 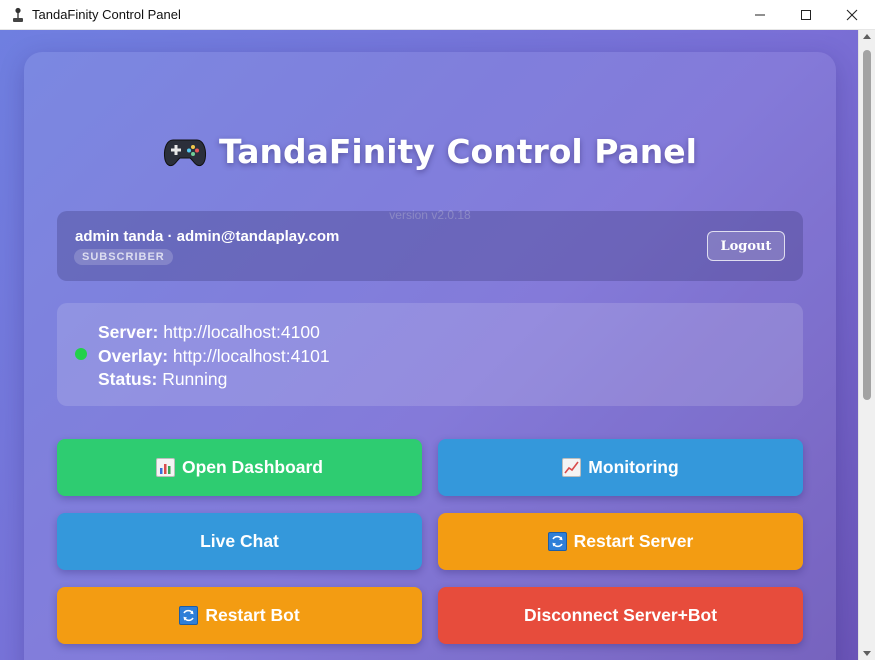 I want to click on overlay-line: Overlay: http://localhost:4101, so click(x=214, y=355).